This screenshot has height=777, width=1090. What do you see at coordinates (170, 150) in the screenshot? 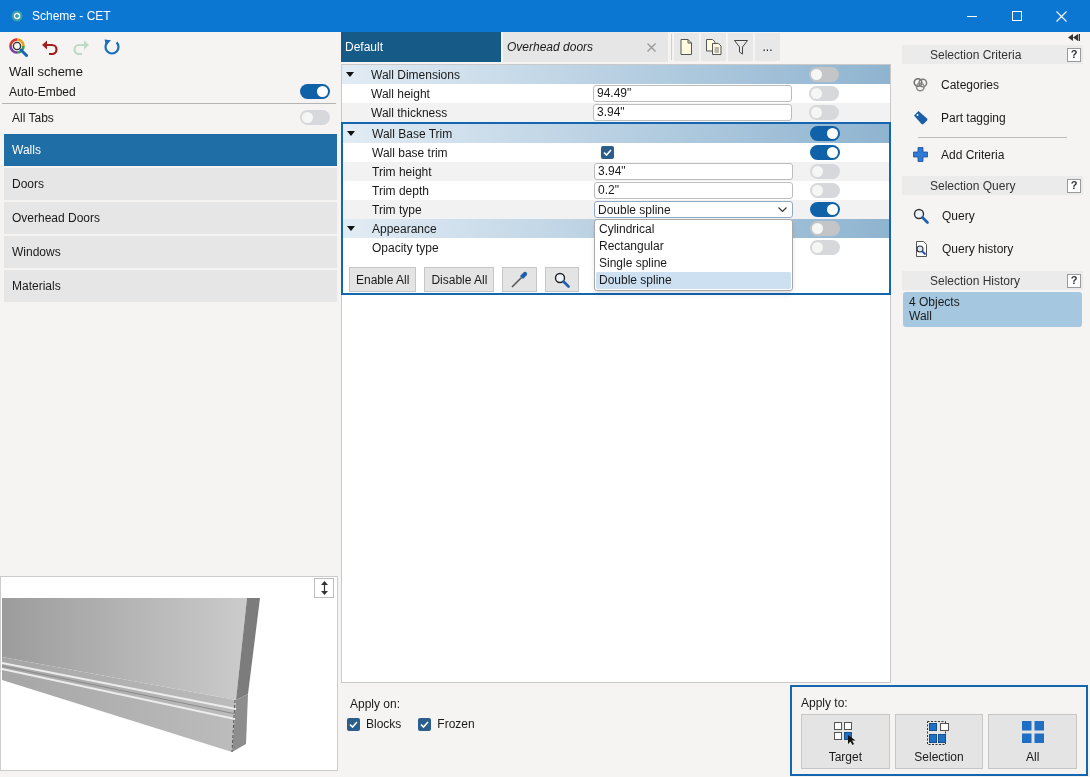
I see `category-item: Walls` at bounding box center [170, 150].